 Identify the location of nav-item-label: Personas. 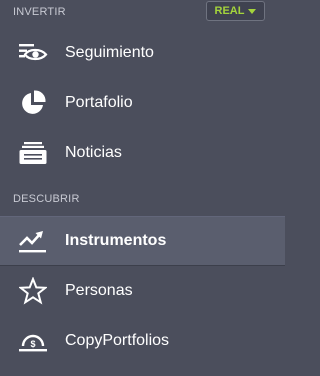
(99, 290).